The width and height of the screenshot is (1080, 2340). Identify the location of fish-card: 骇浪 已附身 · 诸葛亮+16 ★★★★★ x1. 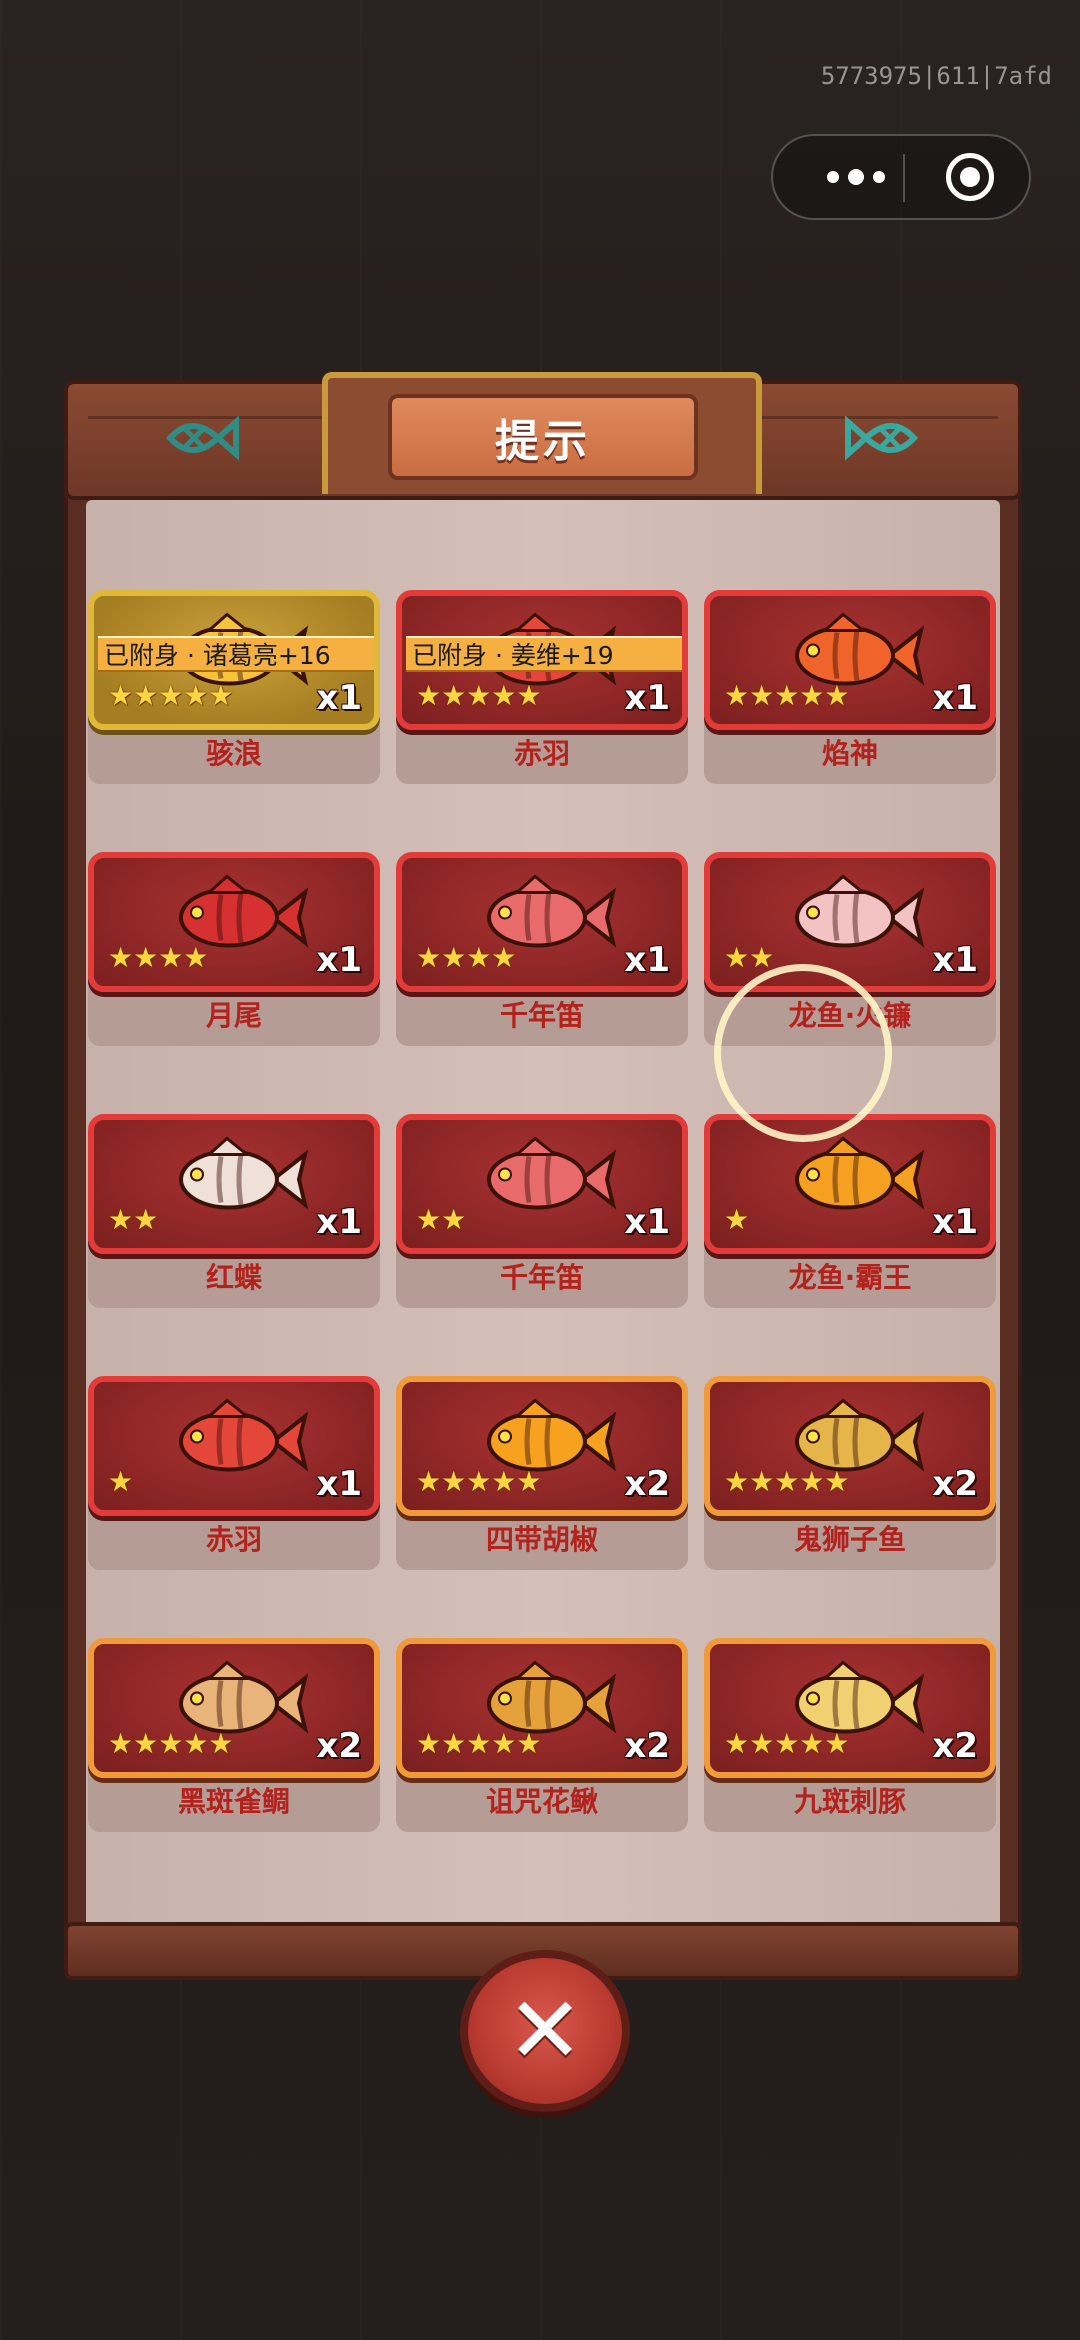
(234, 687).